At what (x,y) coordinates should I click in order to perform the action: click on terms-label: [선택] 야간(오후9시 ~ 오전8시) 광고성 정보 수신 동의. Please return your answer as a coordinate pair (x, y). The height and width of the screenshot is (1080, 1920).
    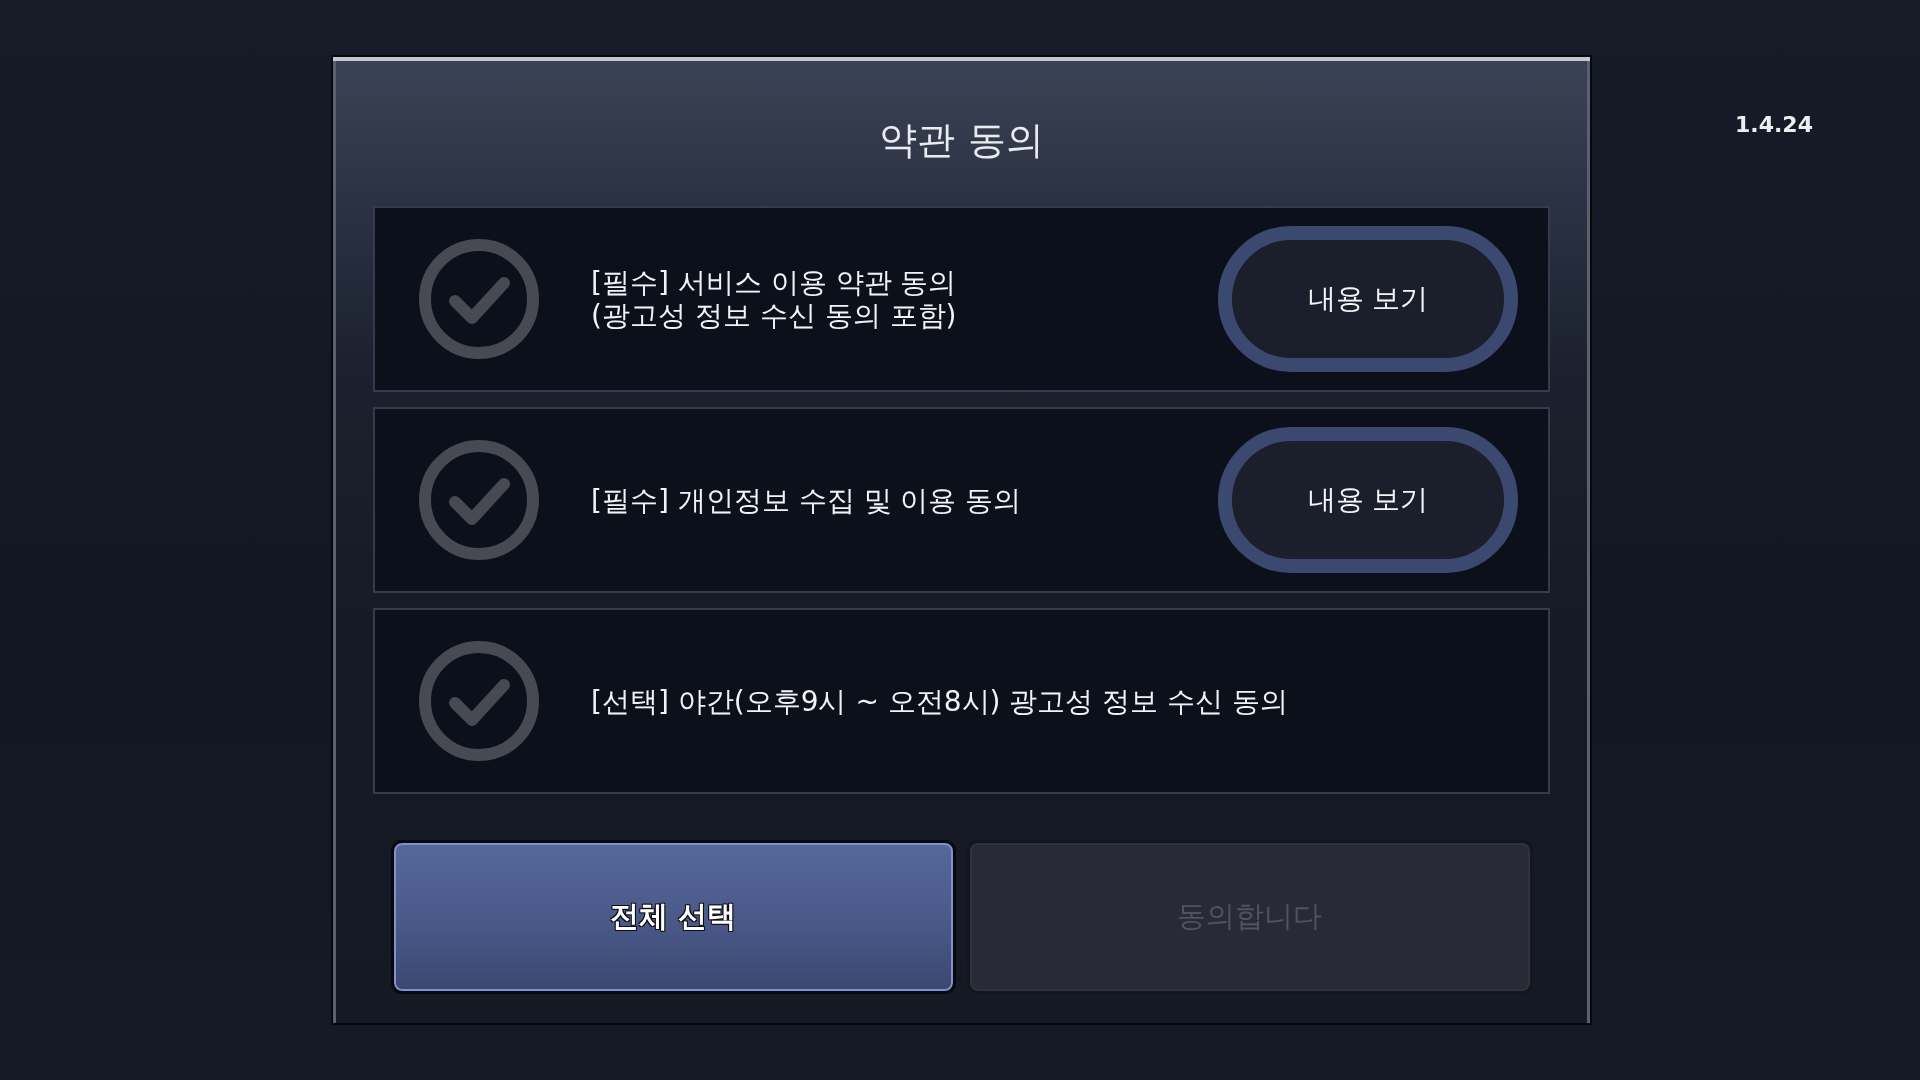
    Looking at the image, I should click on (940, 701).